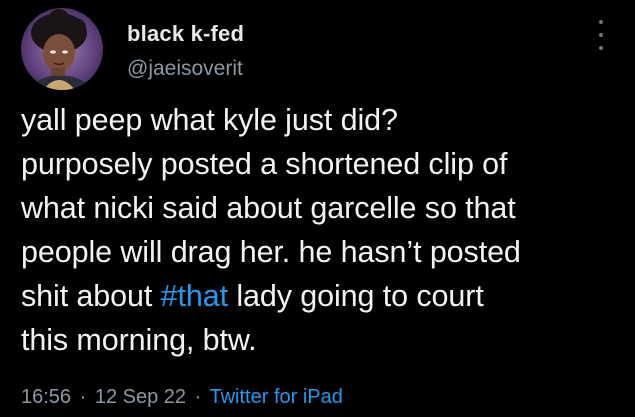  I want to click on user-handle: @jaeisoverit, so click(185, 69).